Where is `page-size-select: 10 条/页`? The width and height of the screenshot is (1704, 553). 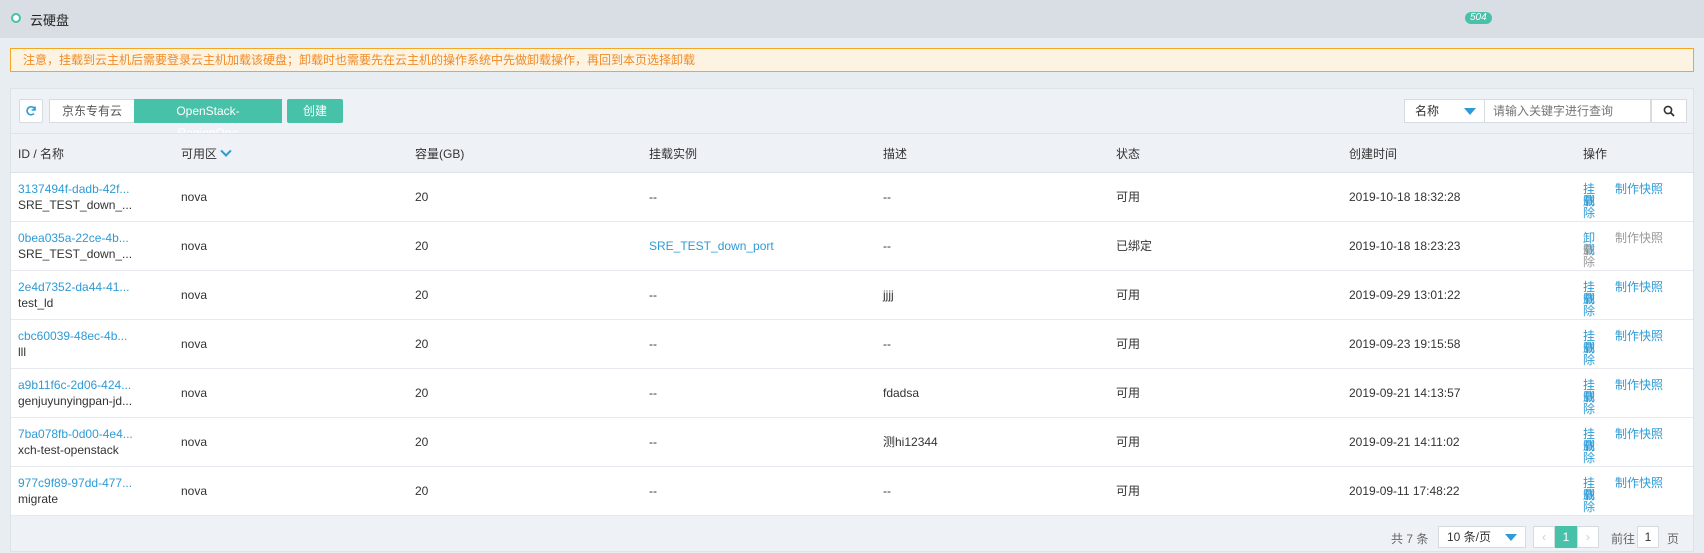
page-size-select: 10 条/页 is located at coordinates (1482, 537).